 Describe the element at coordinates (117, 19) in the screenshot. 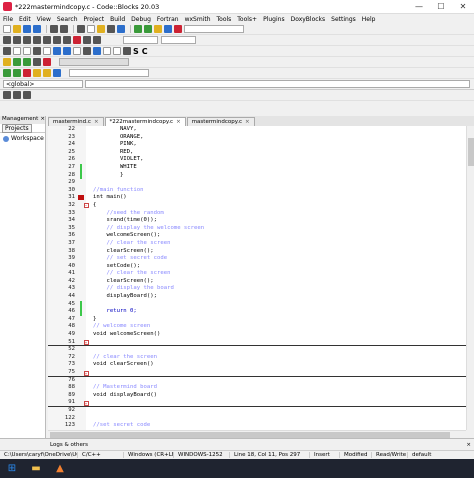

I see `menu-build: Build` at that location.